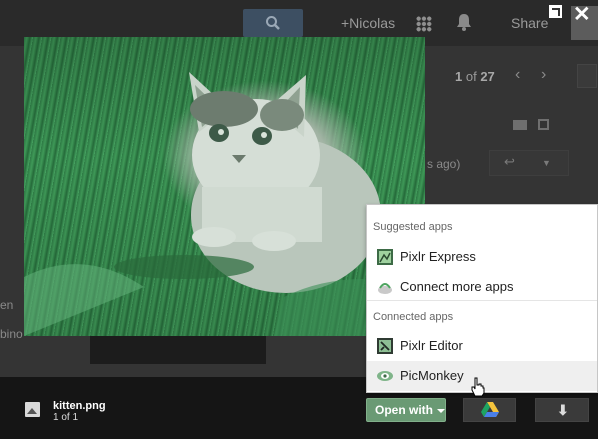  What do you see at coordinates (385, 376) in the screenshot?
I see `picmonkey-icon` at bounding box center [385, 376].